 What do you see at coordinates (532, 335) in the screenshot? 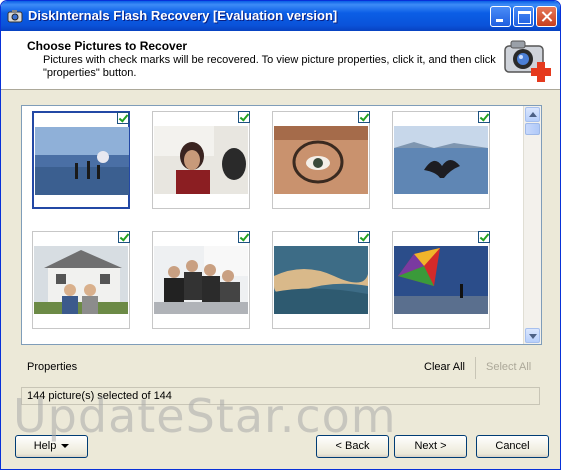
I see `scroll-down-arrow-icon` at bounding box center [532, 335].